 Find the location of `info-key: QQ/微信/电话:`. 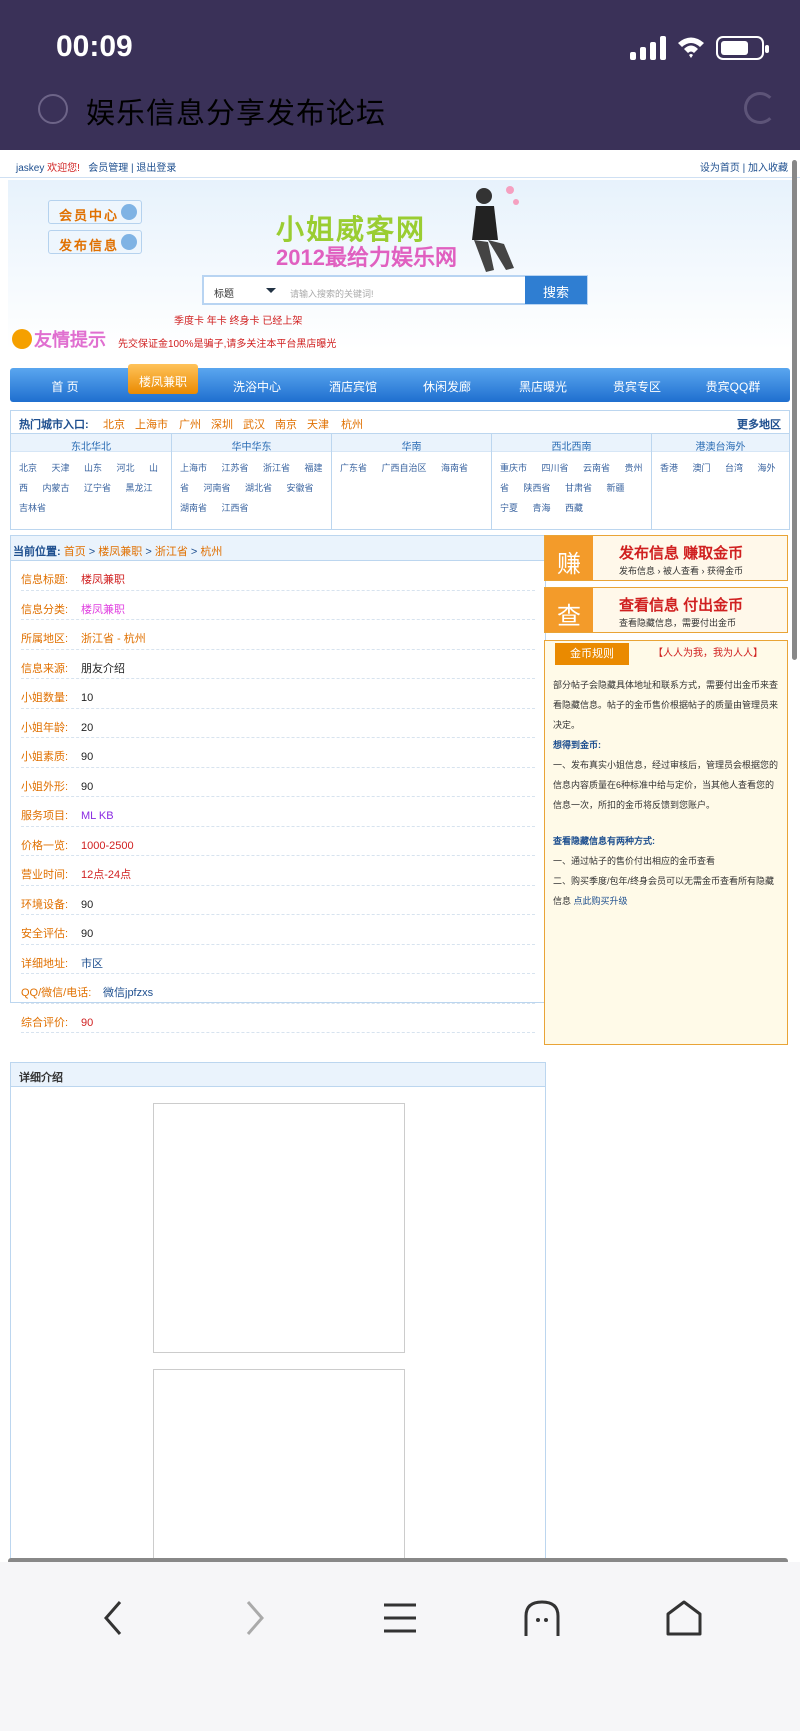

info-key: QQ/微信/电话: is located at coordinates (56, 993).